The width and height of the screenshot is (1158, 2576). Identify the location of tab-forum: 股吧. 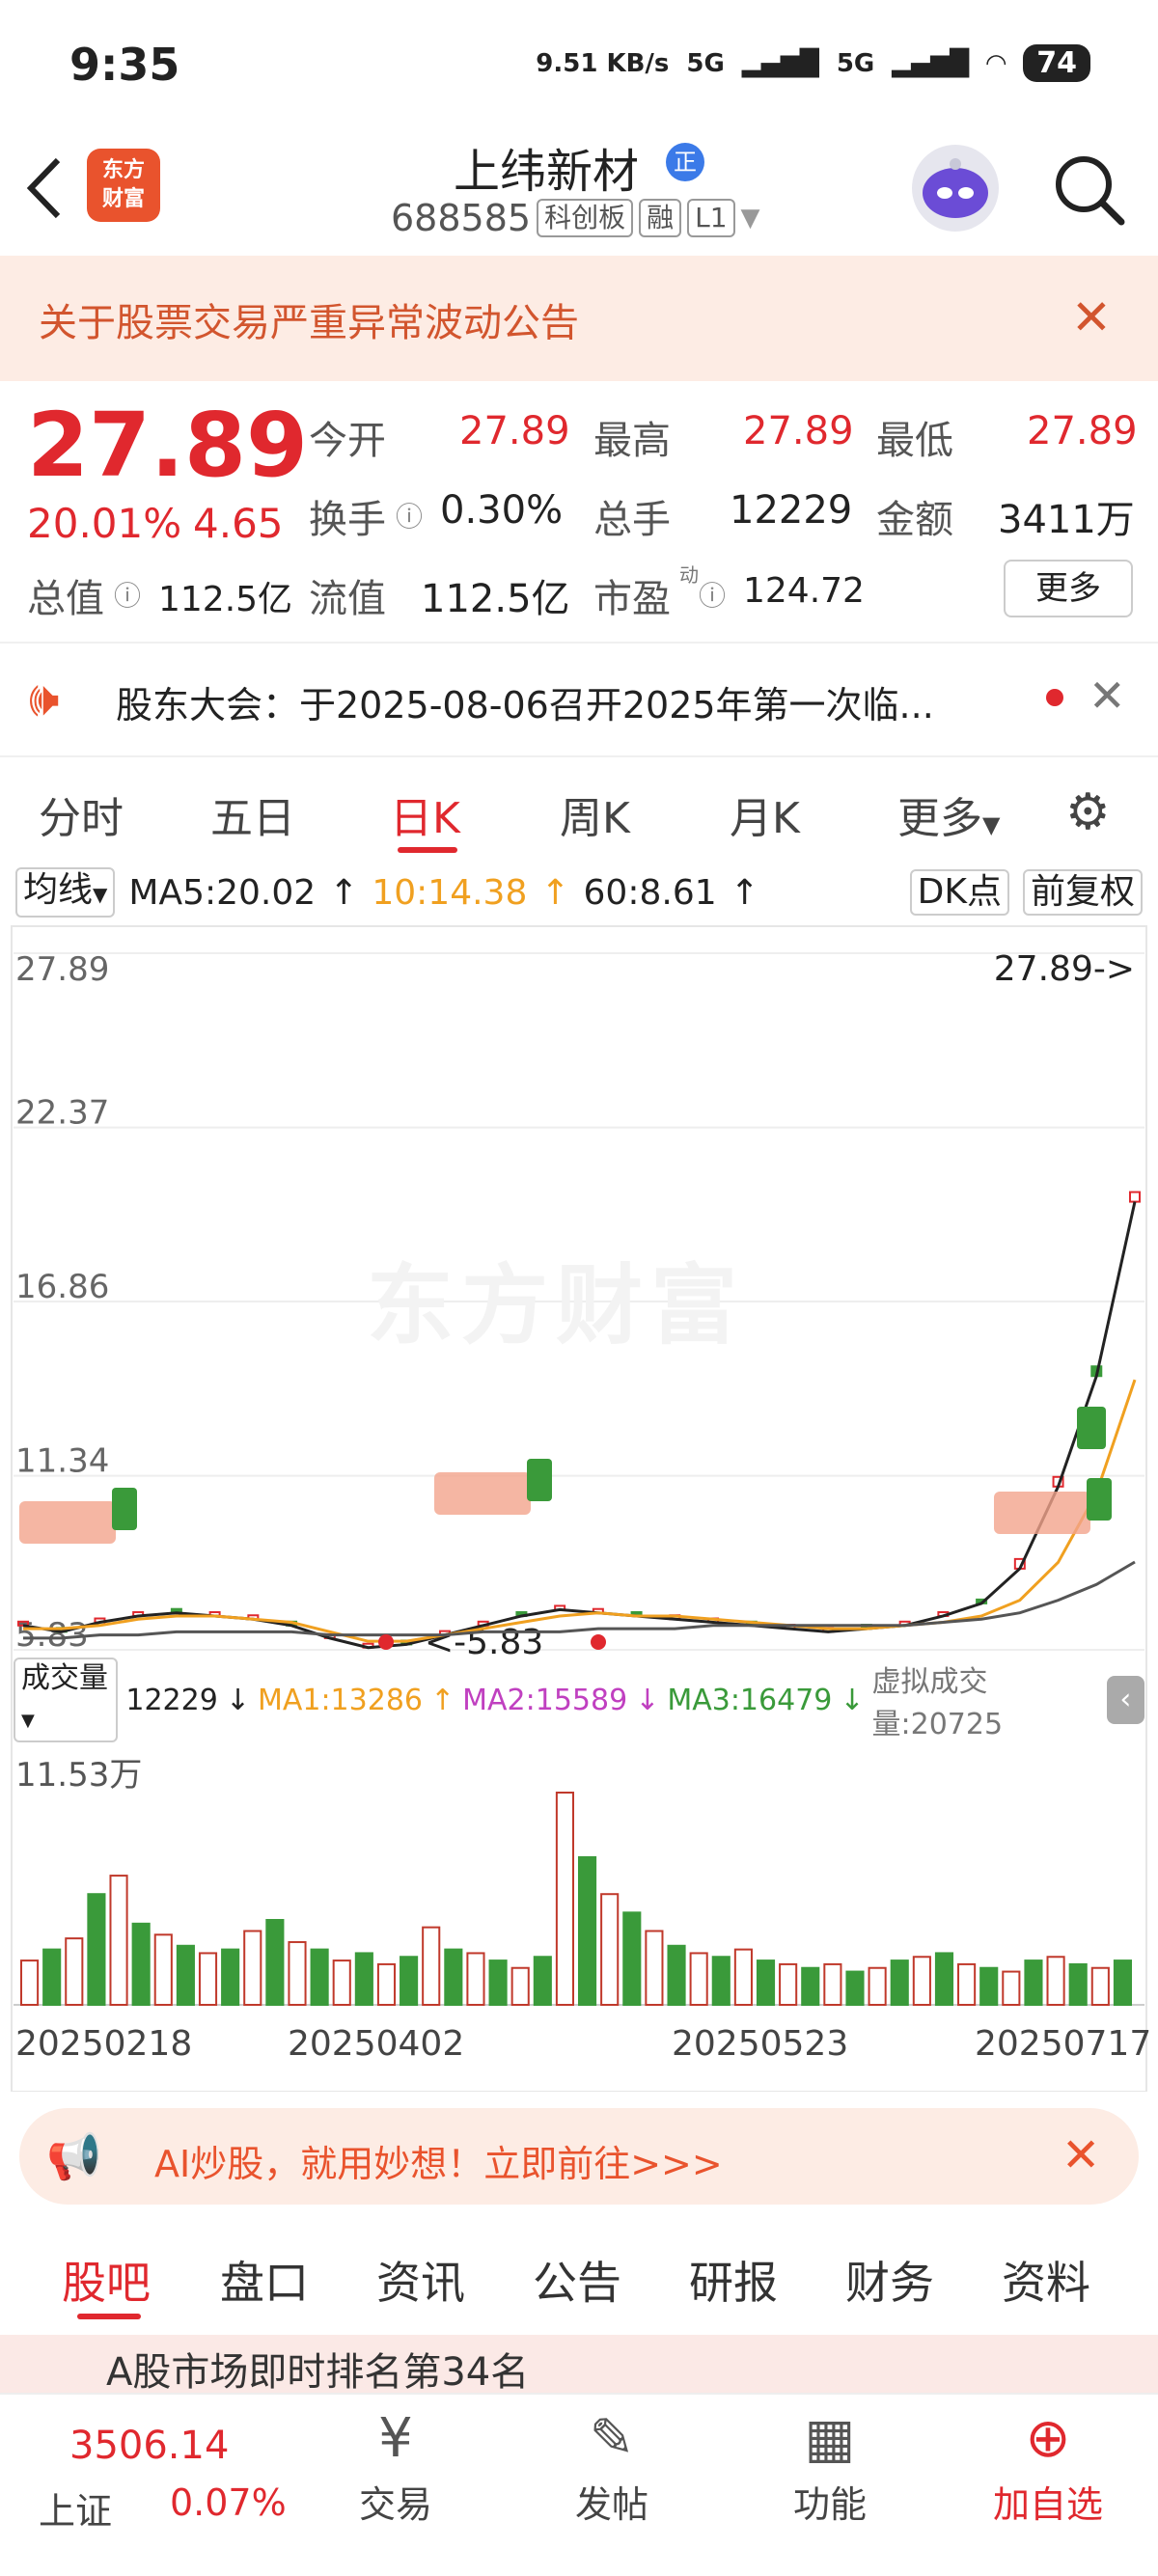
(106, 2280).